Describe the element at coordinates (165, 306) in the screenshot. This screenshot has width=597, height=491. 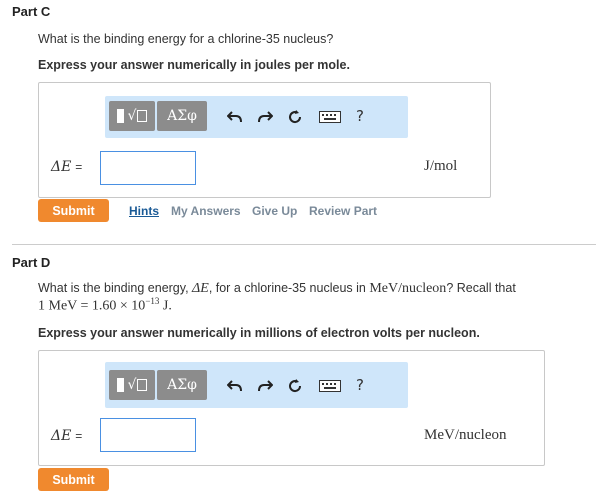
I see `recall-rhs: J.` at that location.